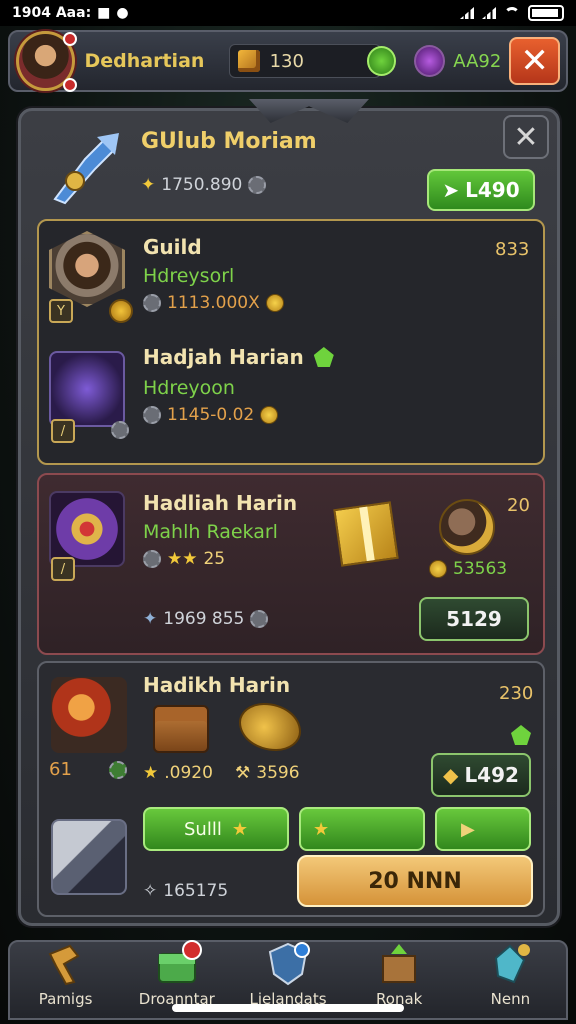 The height and width of the screenshot is (1024, 576). Describe the element at coordinates (491, 775) in the screenshot. I see `forge-dark-label: L492` at that location.